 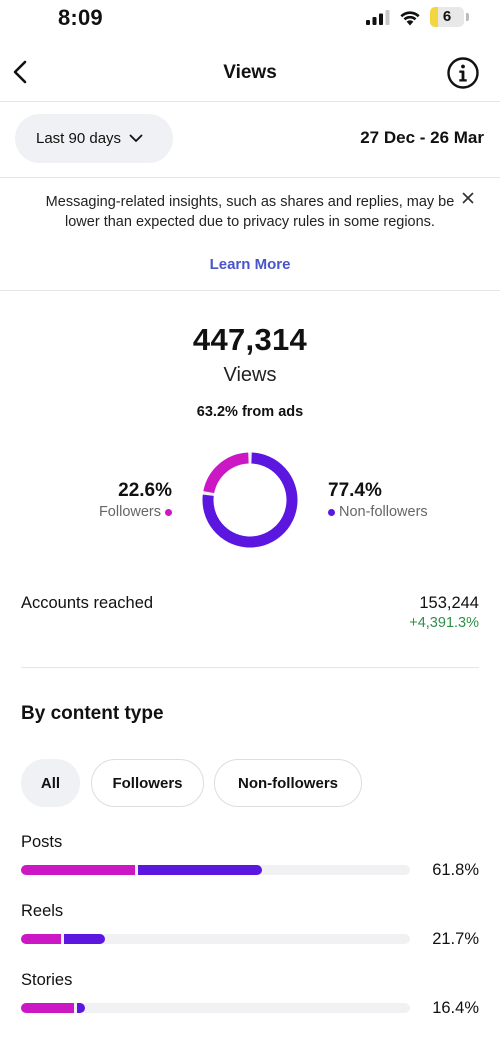 I want to click on views-from-ads: 63.2% from ads, so click(x=250, y=412).